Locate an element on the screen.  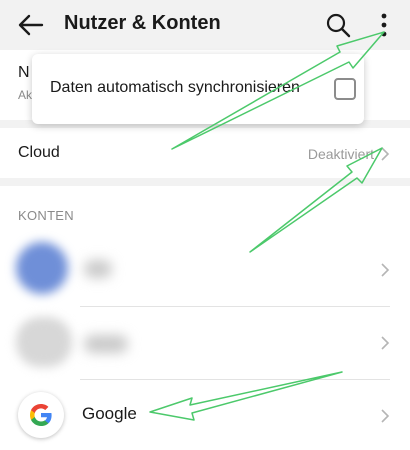
more-vert-icon is located at coordinates (384, 25).